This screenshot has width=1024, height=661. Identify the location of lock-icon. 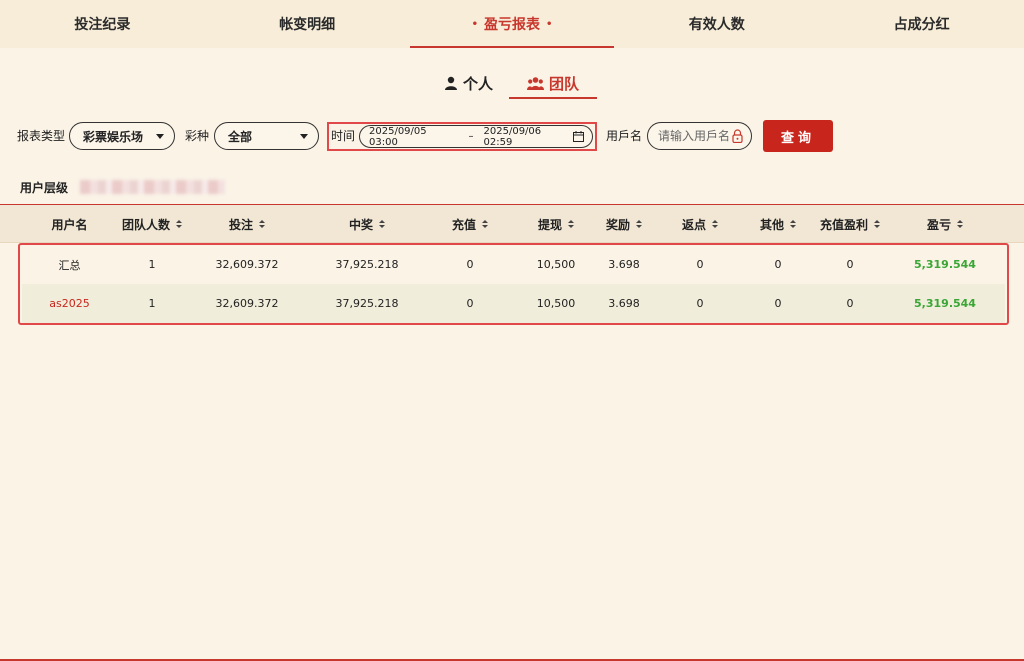
(737, 136).